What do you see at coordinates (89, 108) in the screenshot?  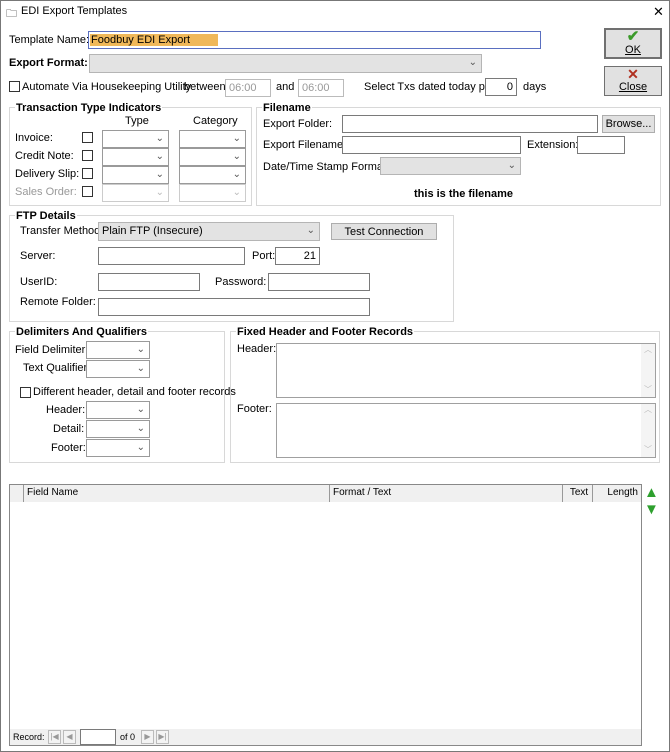 I see `group-title: Transaction Type Indicators` at bounding box center [89, 108].